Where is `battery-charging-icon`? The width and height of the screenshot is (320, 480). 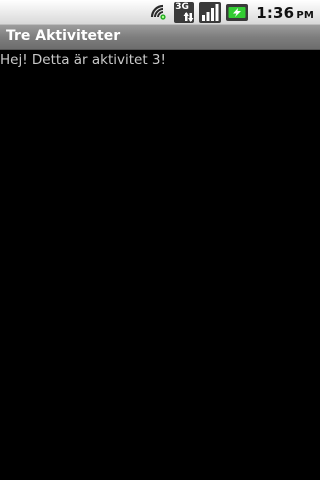
battery-charging-icon is located at coordinates (237, 12).